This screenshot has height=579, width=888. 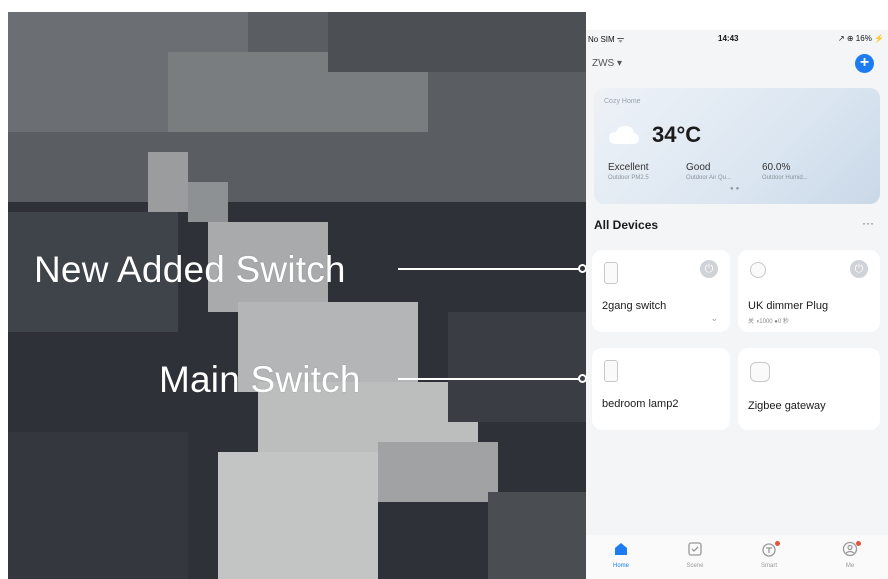 I want to click on home-name: Cozy Home, so click(x=622, y=101).